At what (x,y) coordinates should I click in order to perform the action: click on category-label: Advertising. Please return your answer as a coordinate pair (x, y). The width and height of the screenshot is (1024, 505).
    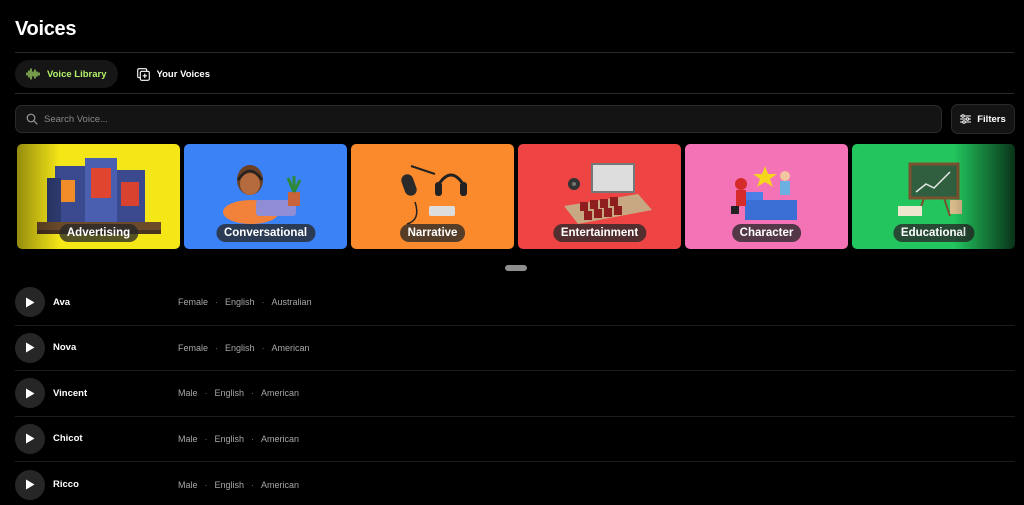
    Looking at the image, I should click on (98, 233).